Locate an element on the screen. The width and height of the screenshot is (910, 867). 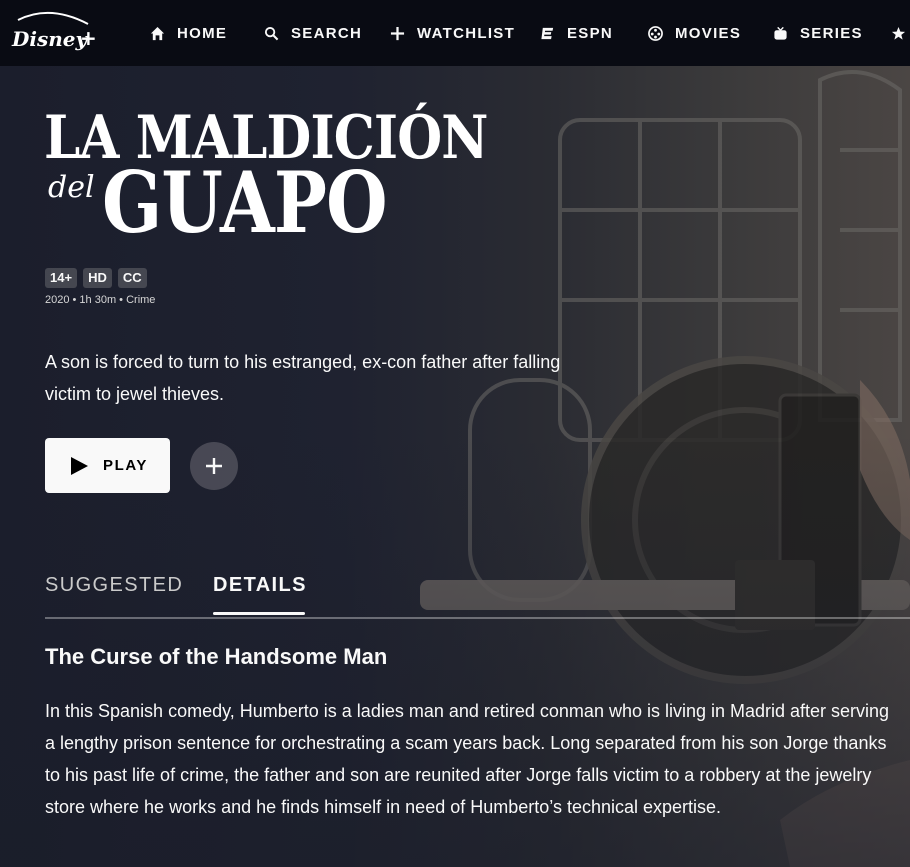
rating-badges: 14+ HD CC is located at coordinates (99, 278).